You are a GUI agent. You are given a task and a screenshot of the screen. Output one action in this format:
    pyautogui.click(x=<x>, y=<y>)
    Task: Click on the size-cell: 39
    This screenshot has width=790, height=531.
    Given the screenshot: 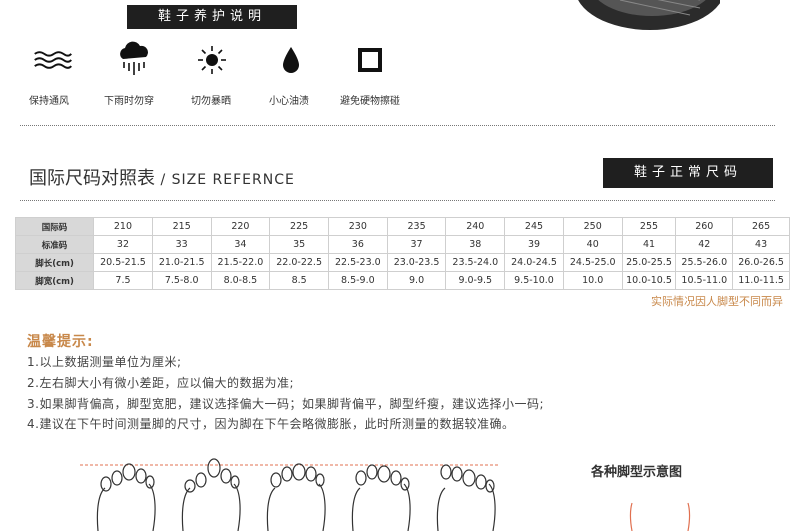 What is the action you would take?
    pyautogui.click(x=534, y=244)
    